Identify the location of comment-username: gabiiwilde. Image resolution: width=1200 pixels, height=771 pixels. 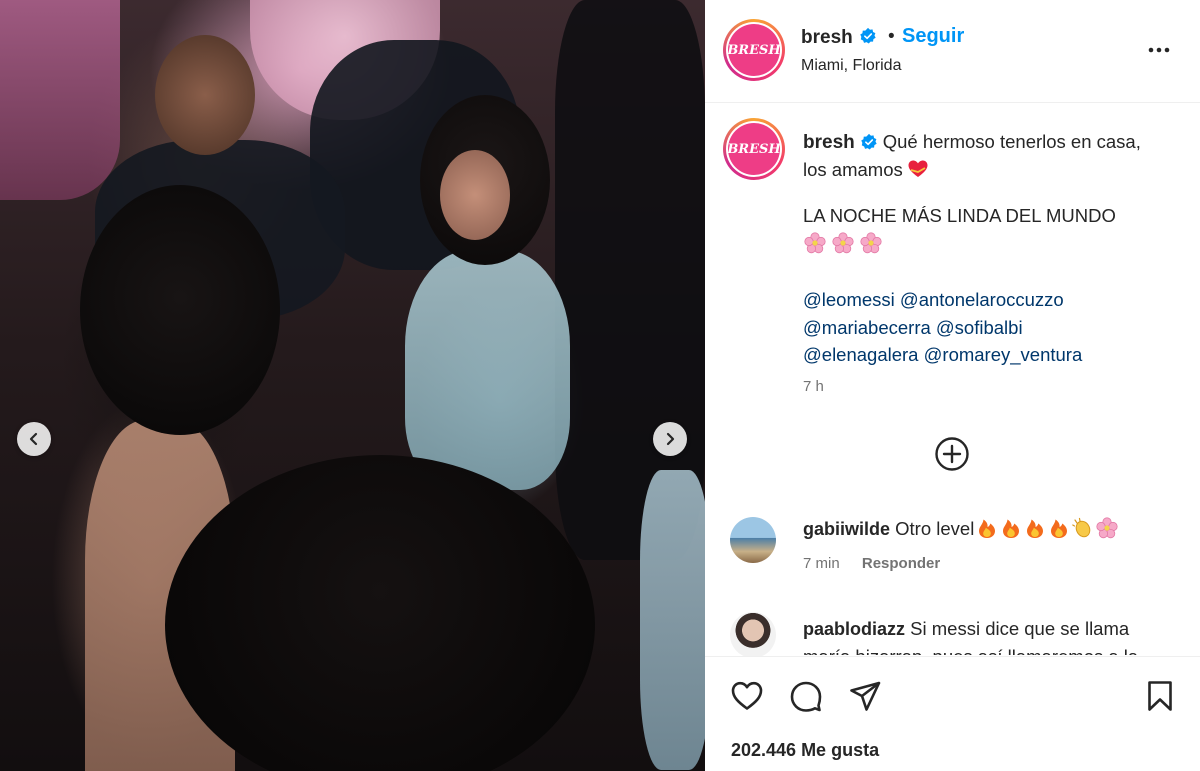
(846, 529).